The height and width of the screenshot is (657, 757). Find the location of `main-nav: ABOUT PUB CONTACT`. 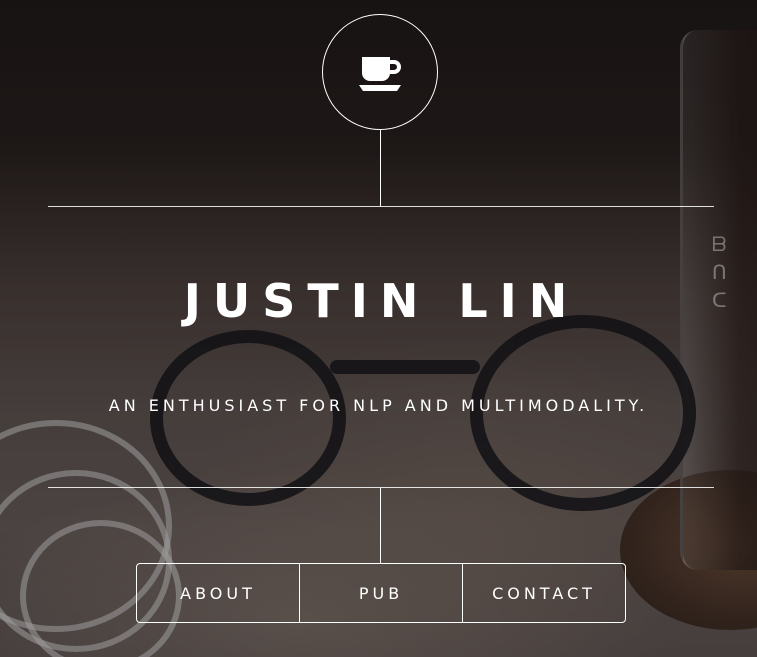

main-nav: ABOUT PUB CONTACT is located at coordinates (381, 593).